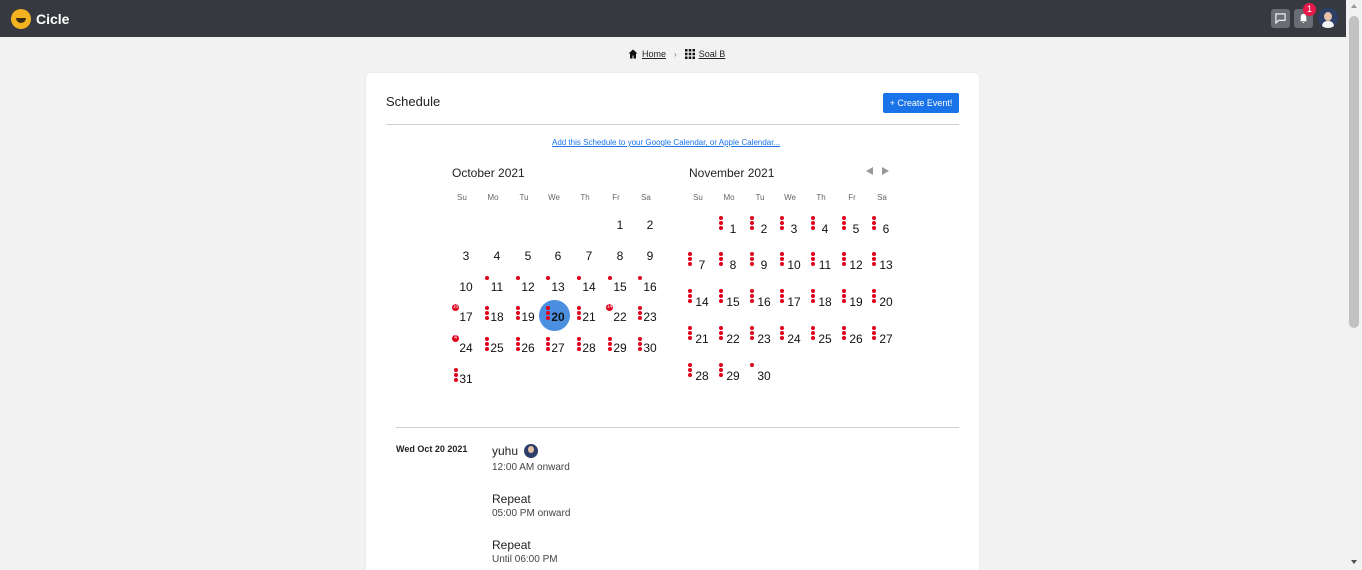 Image resolution: width=1362 pixels, height=570 pixels. What do you see at coordinates (462, 197) in the screenshot?
I see `weekday-header: Su` at bounding box center [462, 197].